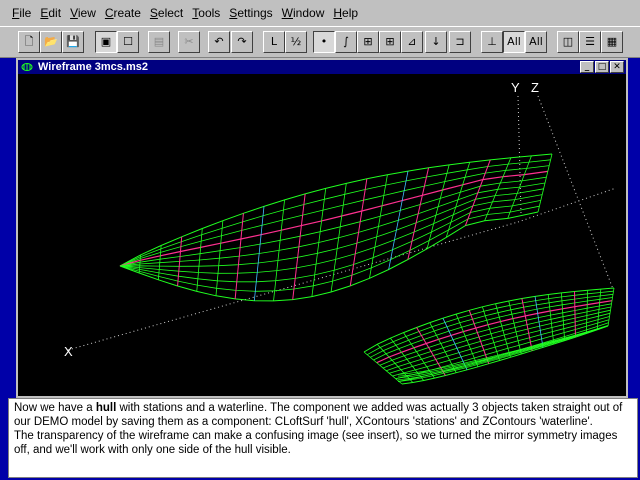 Image resolution: width=640 pixels, height=480 pixels. What do you see at coordinates (514, 42) in the screenshot?
I see `all-select-button: All` at bounding box center [514, 42].